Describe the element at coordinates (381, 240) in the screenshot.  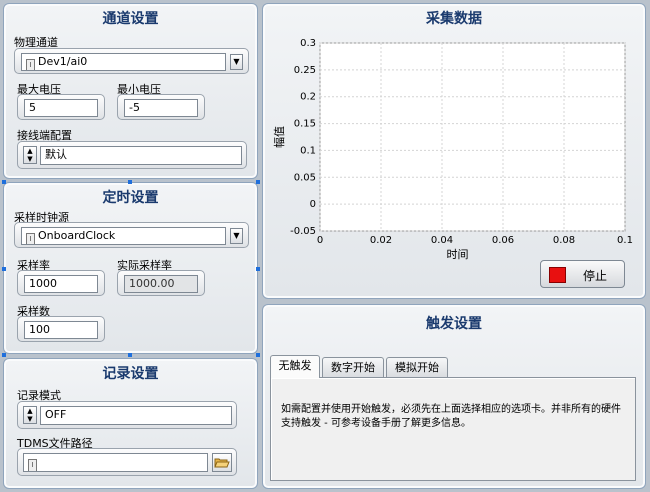
I see `x-tick-label: 0.02` at that location.